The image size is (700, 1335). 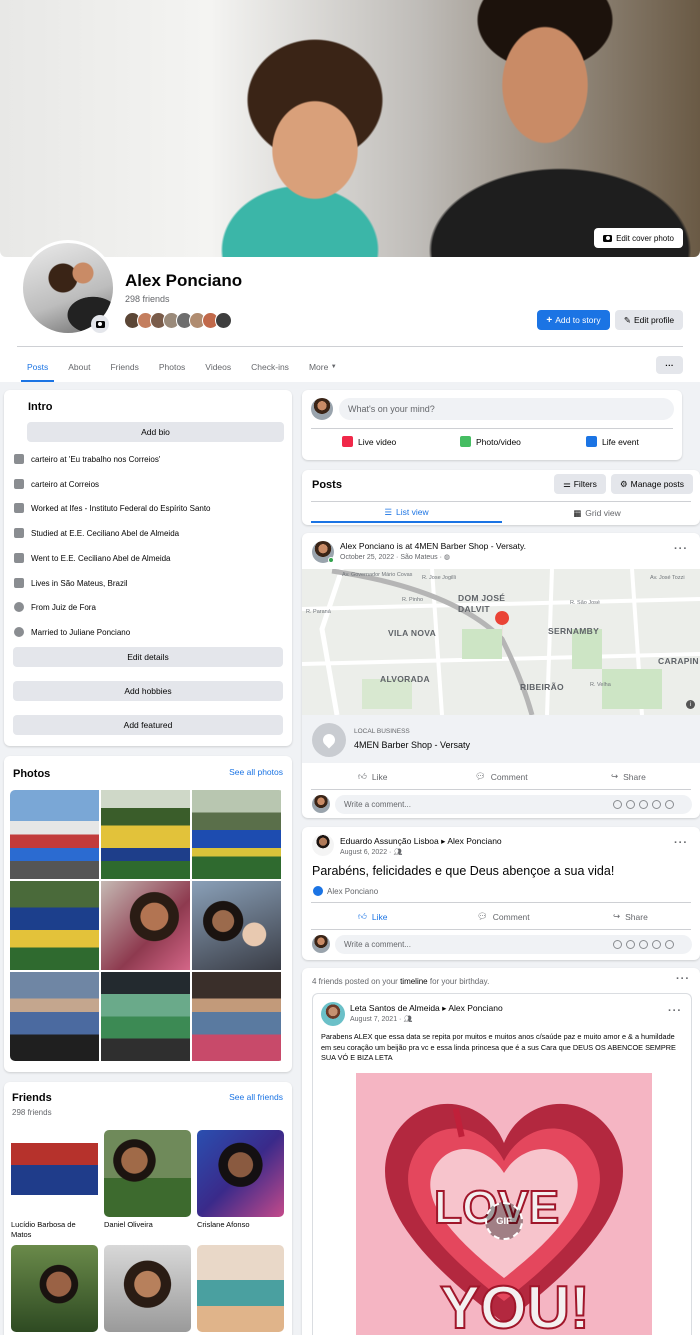 What do you see at coordinates (506, 409) in the screenshot?
I see `whats-on-your-mind-input: What's on your mind?` at bounding box center [506, 409].